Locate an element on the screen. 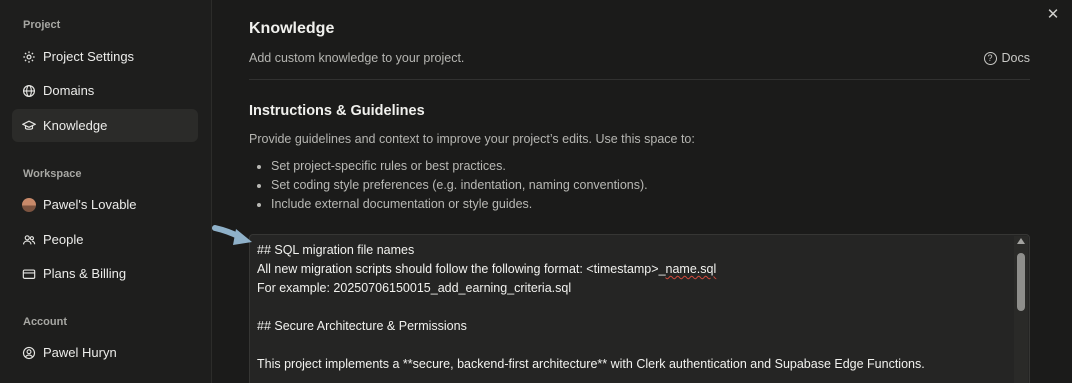 The image size is (1072, 383). section-title-workspace: Workspace is located at coordinates (52, 174).